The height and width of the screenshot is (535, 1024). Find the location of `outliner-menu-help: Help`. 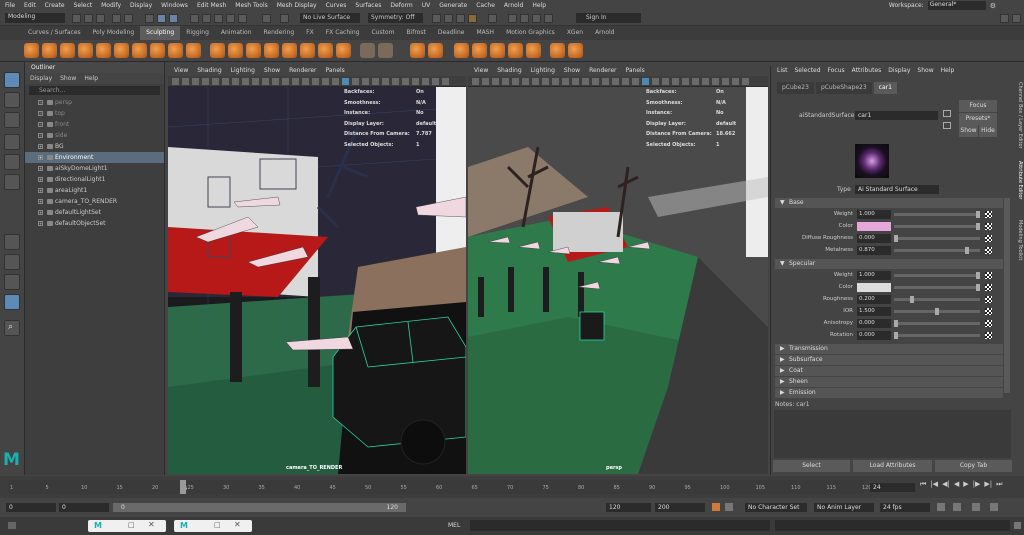

outliner-menu-help: Help is located at coordinates (91, 78).